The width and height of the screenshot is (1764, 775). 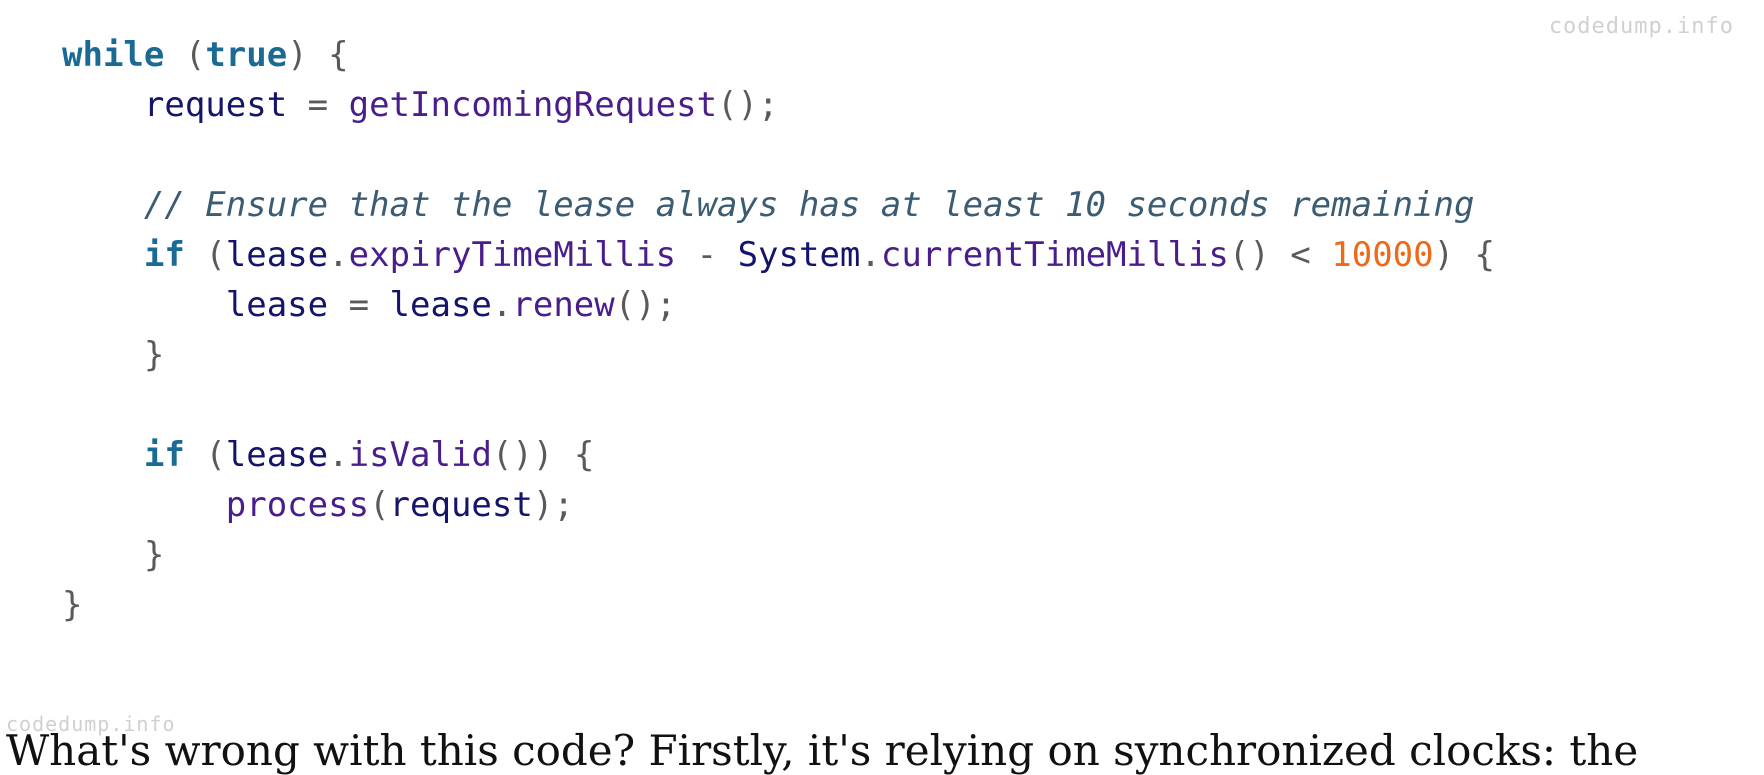 I want to click on code-token: while, so click(x=113, y=55).